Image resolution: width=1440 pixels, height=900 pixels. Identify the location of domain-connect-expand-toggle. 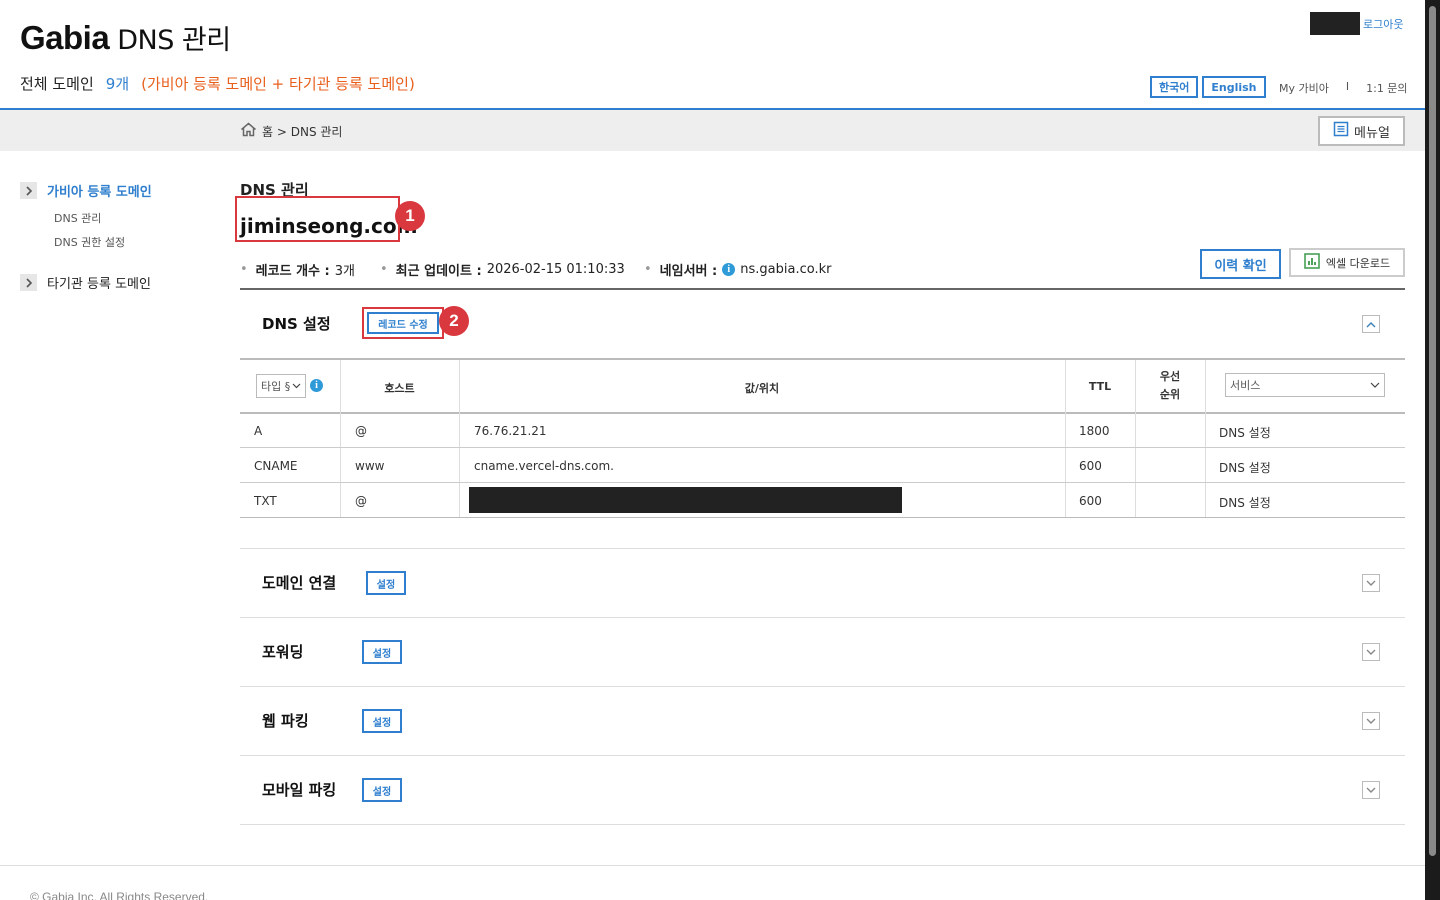
(1371, 583).